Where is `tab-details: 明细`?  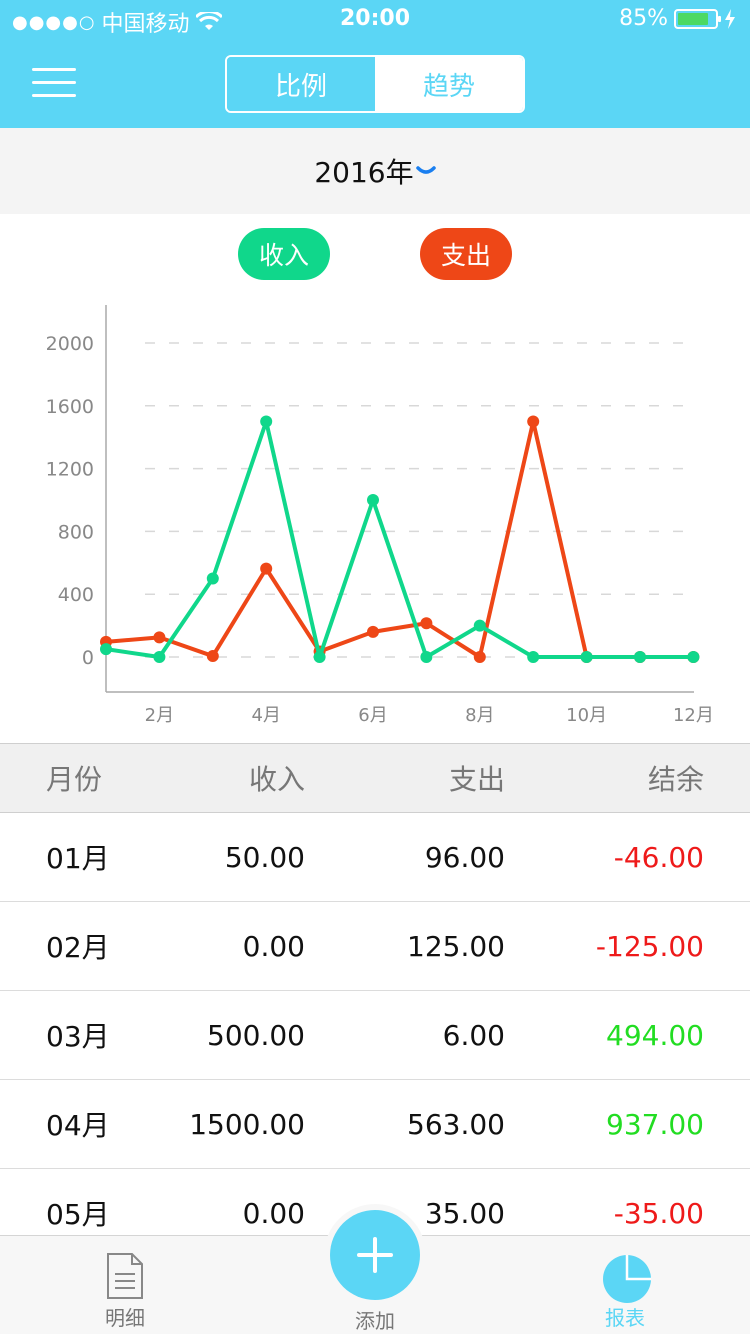
tab-details: 明细 is located at coordinates (125, 1285).